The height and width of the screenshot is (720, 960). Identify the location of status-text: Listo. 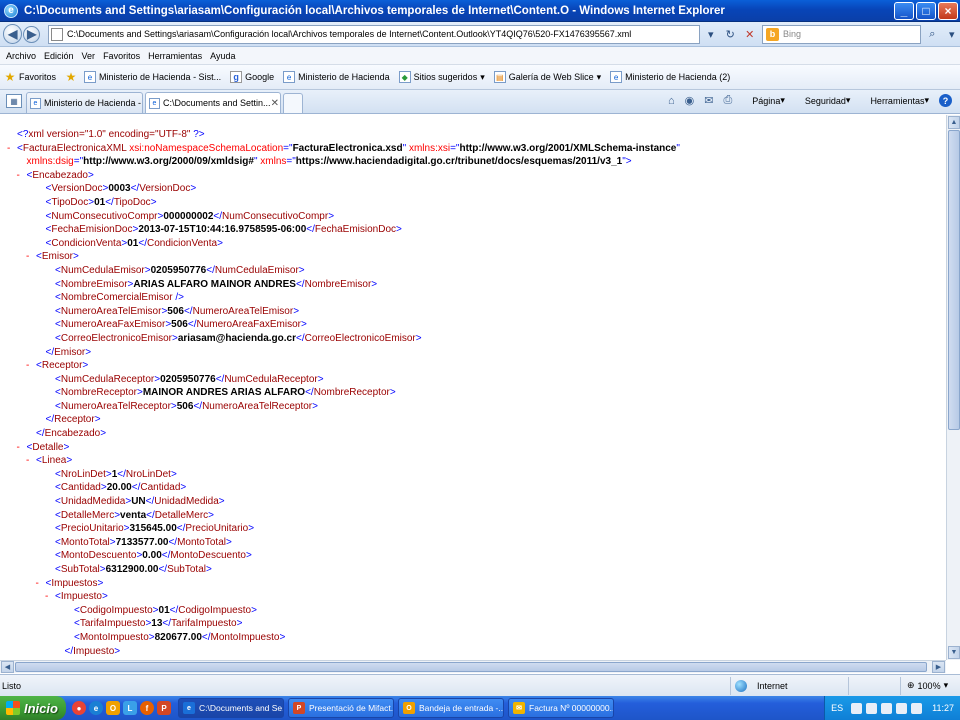
(12, 685).